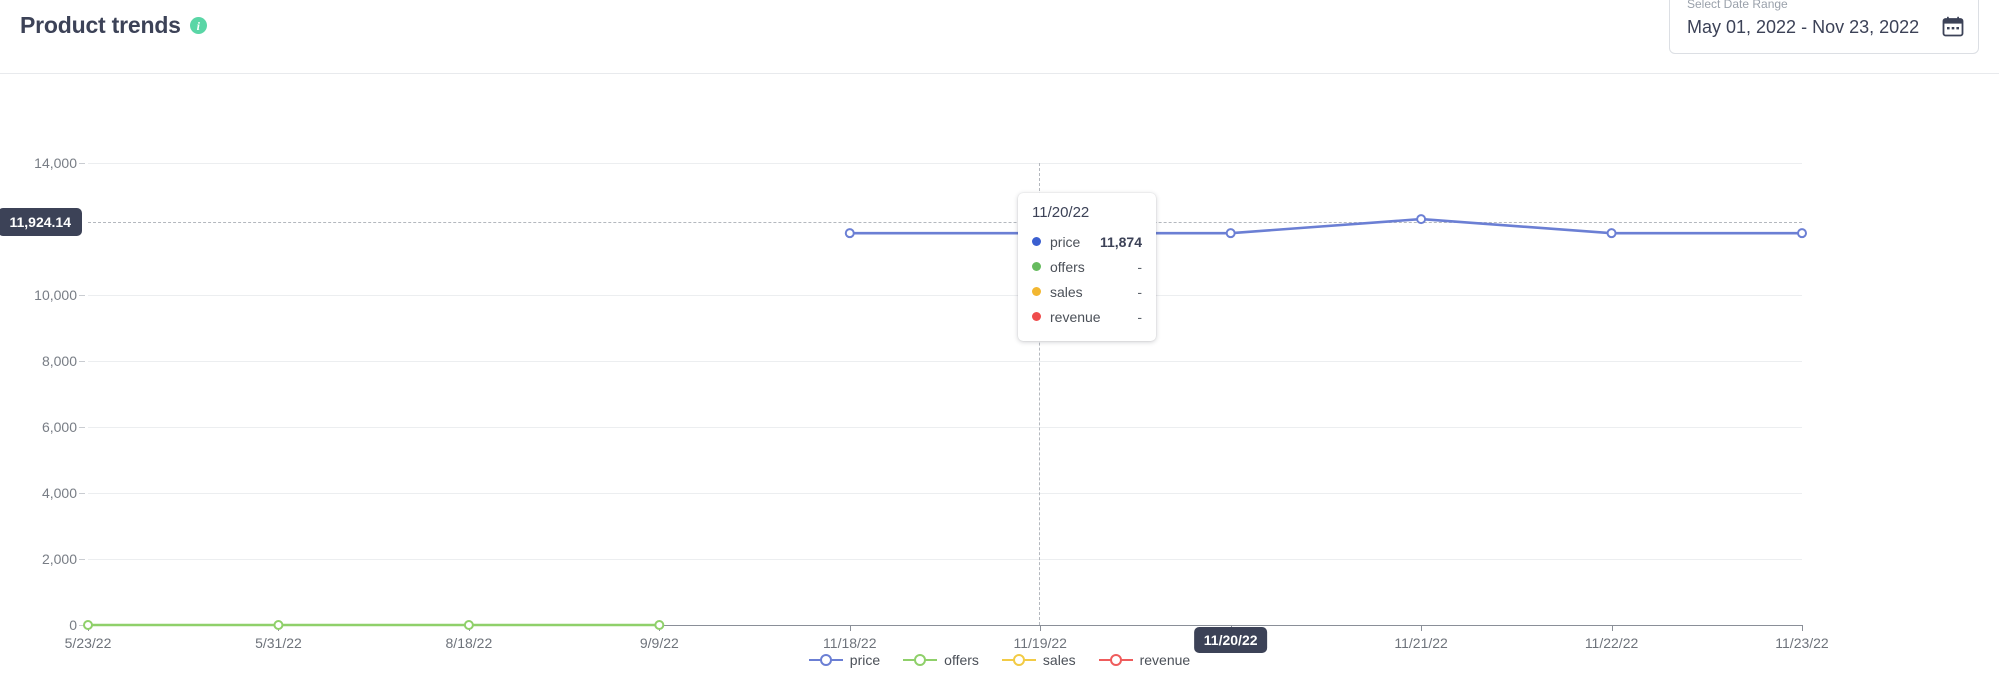 The width and height of the screenshot is (1999, 687). Describe the element at coordinates (961, 660) in the screenshot. I see `legend-label: offers` at that location.